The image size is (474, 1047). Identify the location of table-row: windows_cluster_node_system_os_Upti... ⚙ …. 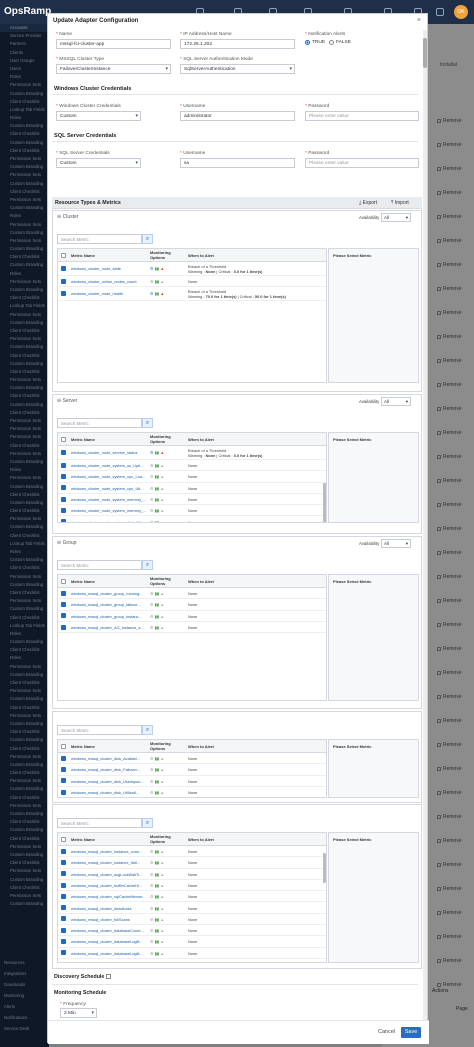
(192, 466).